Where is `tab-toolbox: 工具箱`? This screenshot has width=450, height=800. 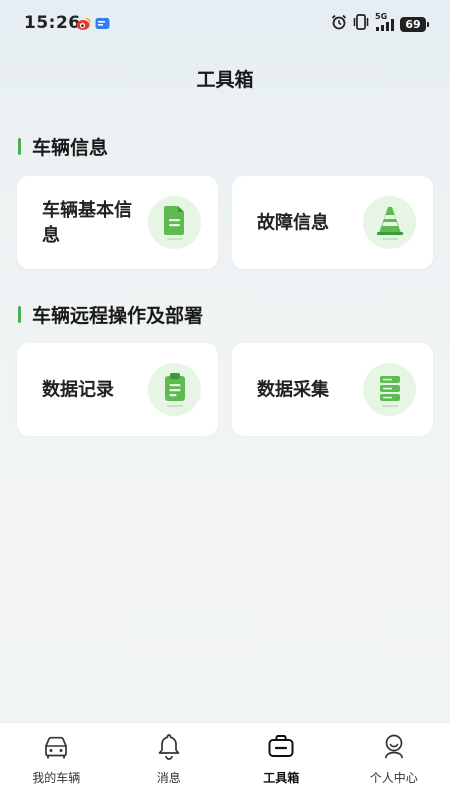
tab-toolbox: 工具箱 is located at coordinates (281, 761).